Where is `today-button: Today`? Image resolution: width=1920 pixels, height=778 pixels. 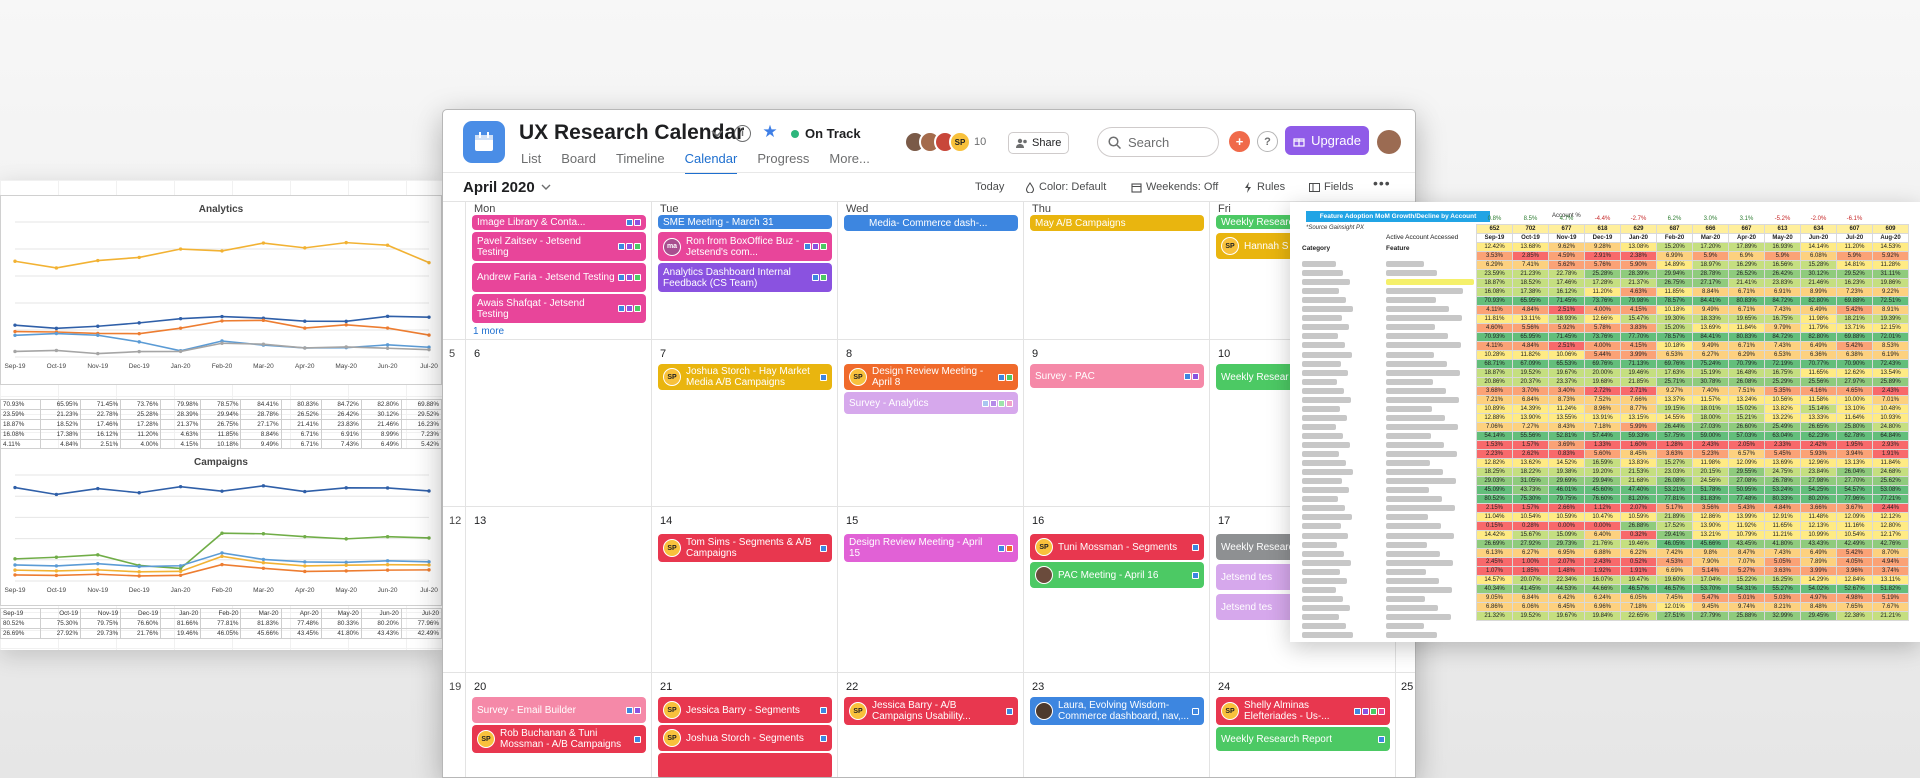
today-button: Today is located at coordinates (989, 187).